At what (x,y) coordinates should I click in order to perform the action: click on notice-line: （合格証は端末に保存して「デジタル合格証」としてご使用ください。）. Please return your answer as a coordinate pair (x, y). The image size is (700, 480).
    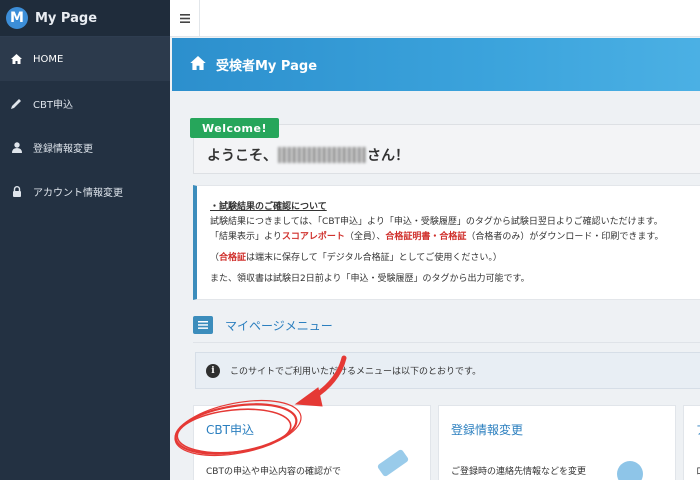
    Looking at the image, I should click on (455, 258).